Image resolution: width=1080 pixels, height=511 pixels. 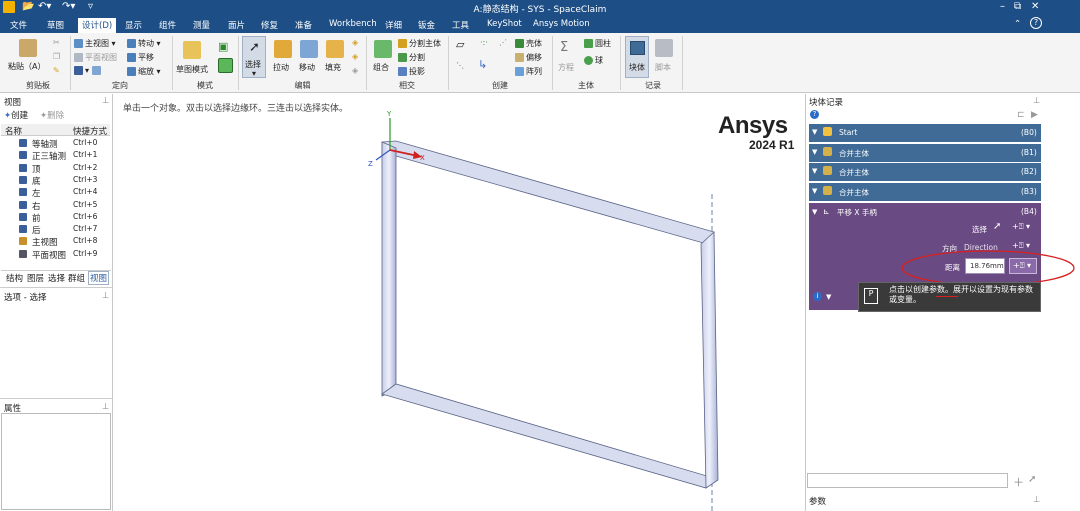 I want to click on tab-structure: 结构, so click(x=14, y=278).